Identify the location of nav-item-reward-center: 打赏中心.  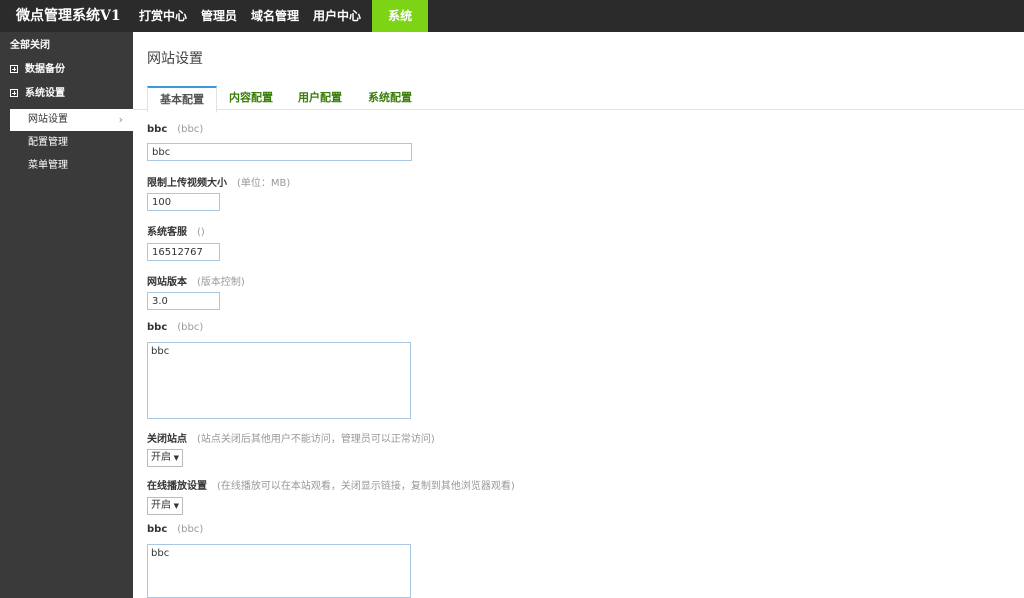
(163, 16).